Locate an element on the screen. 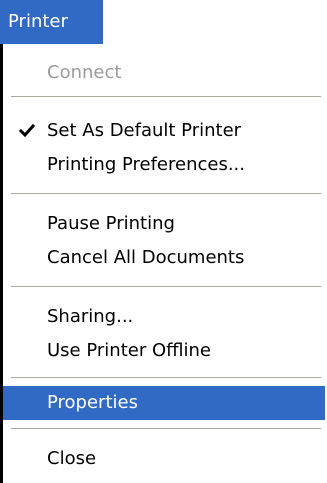  menu-item-pause-printing: Pause Printing is located at coordinates (165, 224).